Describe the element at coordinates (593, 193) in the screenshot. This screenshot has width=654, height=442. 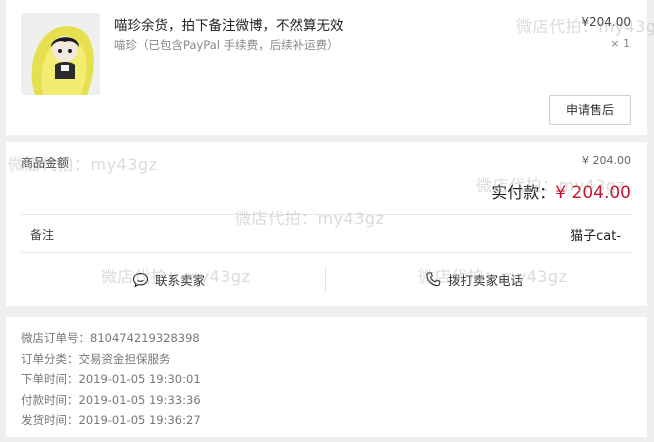
I see `paid-value: ¥ 204.00` at that location.